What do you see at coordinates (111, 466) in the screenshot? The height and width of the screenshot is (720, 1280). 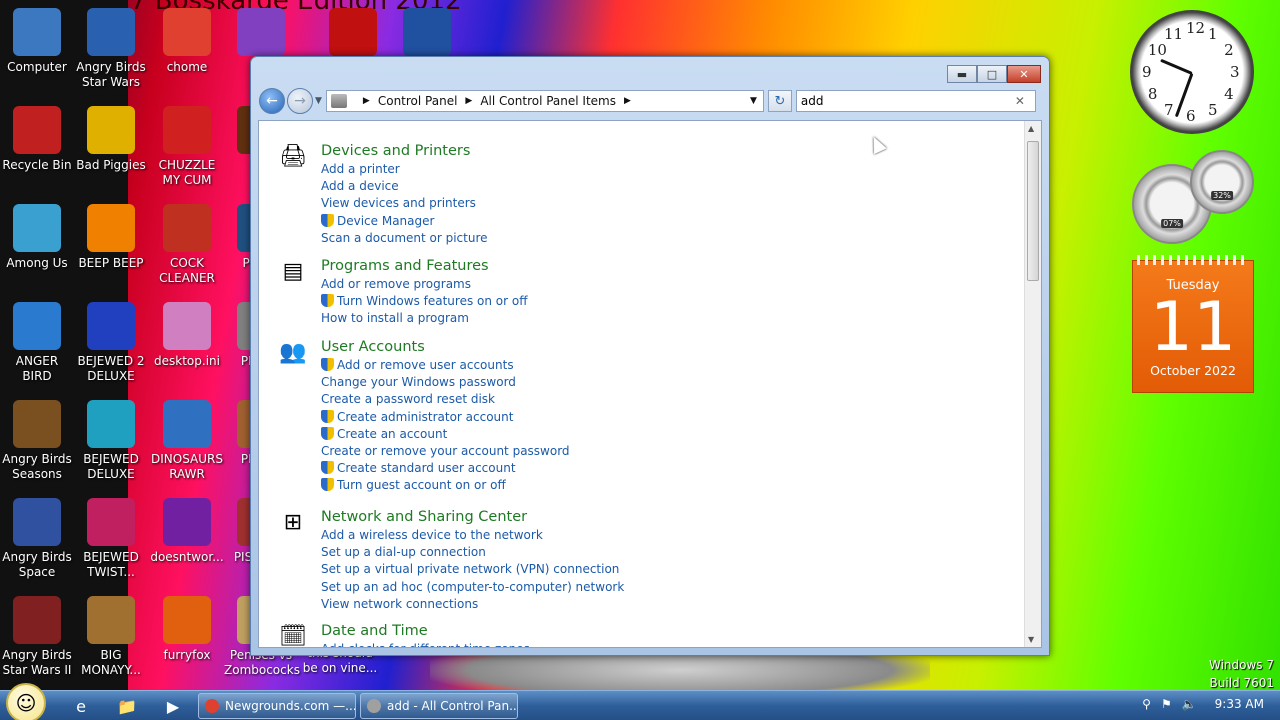 I see `desktop-icon-label: BEJEWED DELUXE` at bounding box center [111, 466].